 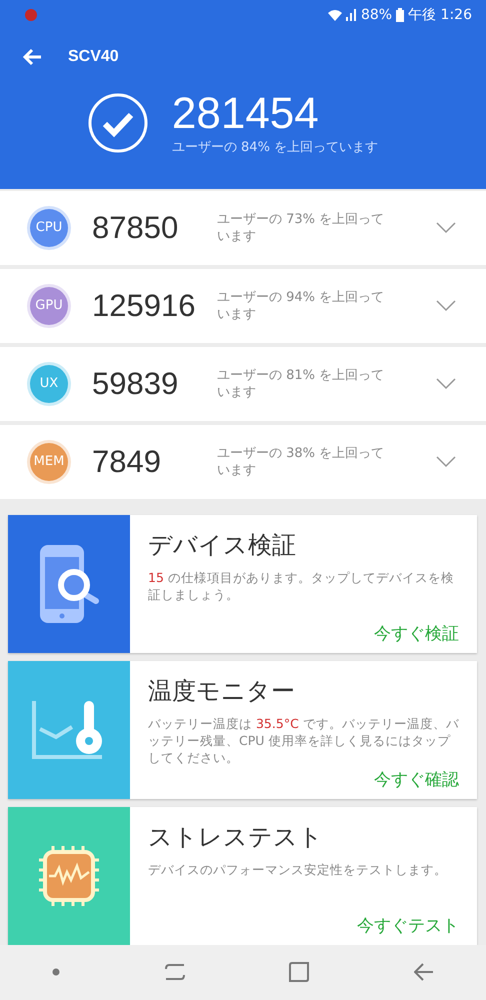 I want to click on card-description: 15 の仕様項目があります。タップしてデバイスを検証しましょう。, so click(x=301, y=585).